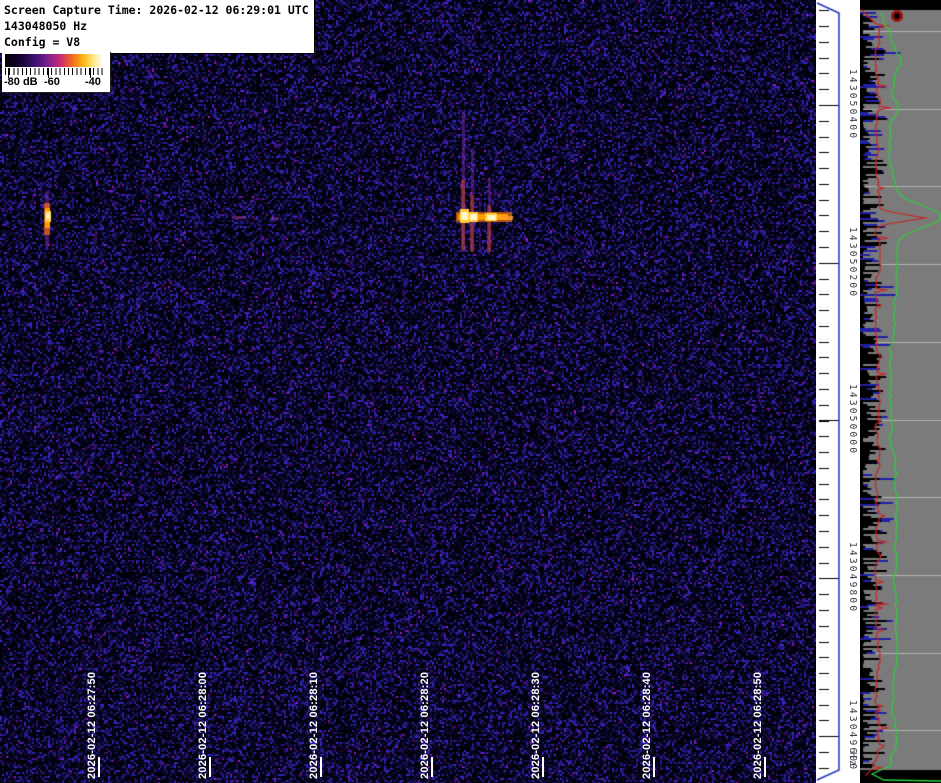 Image resolution: width=941 pixels, height=783 pixels. Describe the element at coordinates (758, 725) in the screenshot. I see `time-label: 2026-02-12 06:28:50` at that location.